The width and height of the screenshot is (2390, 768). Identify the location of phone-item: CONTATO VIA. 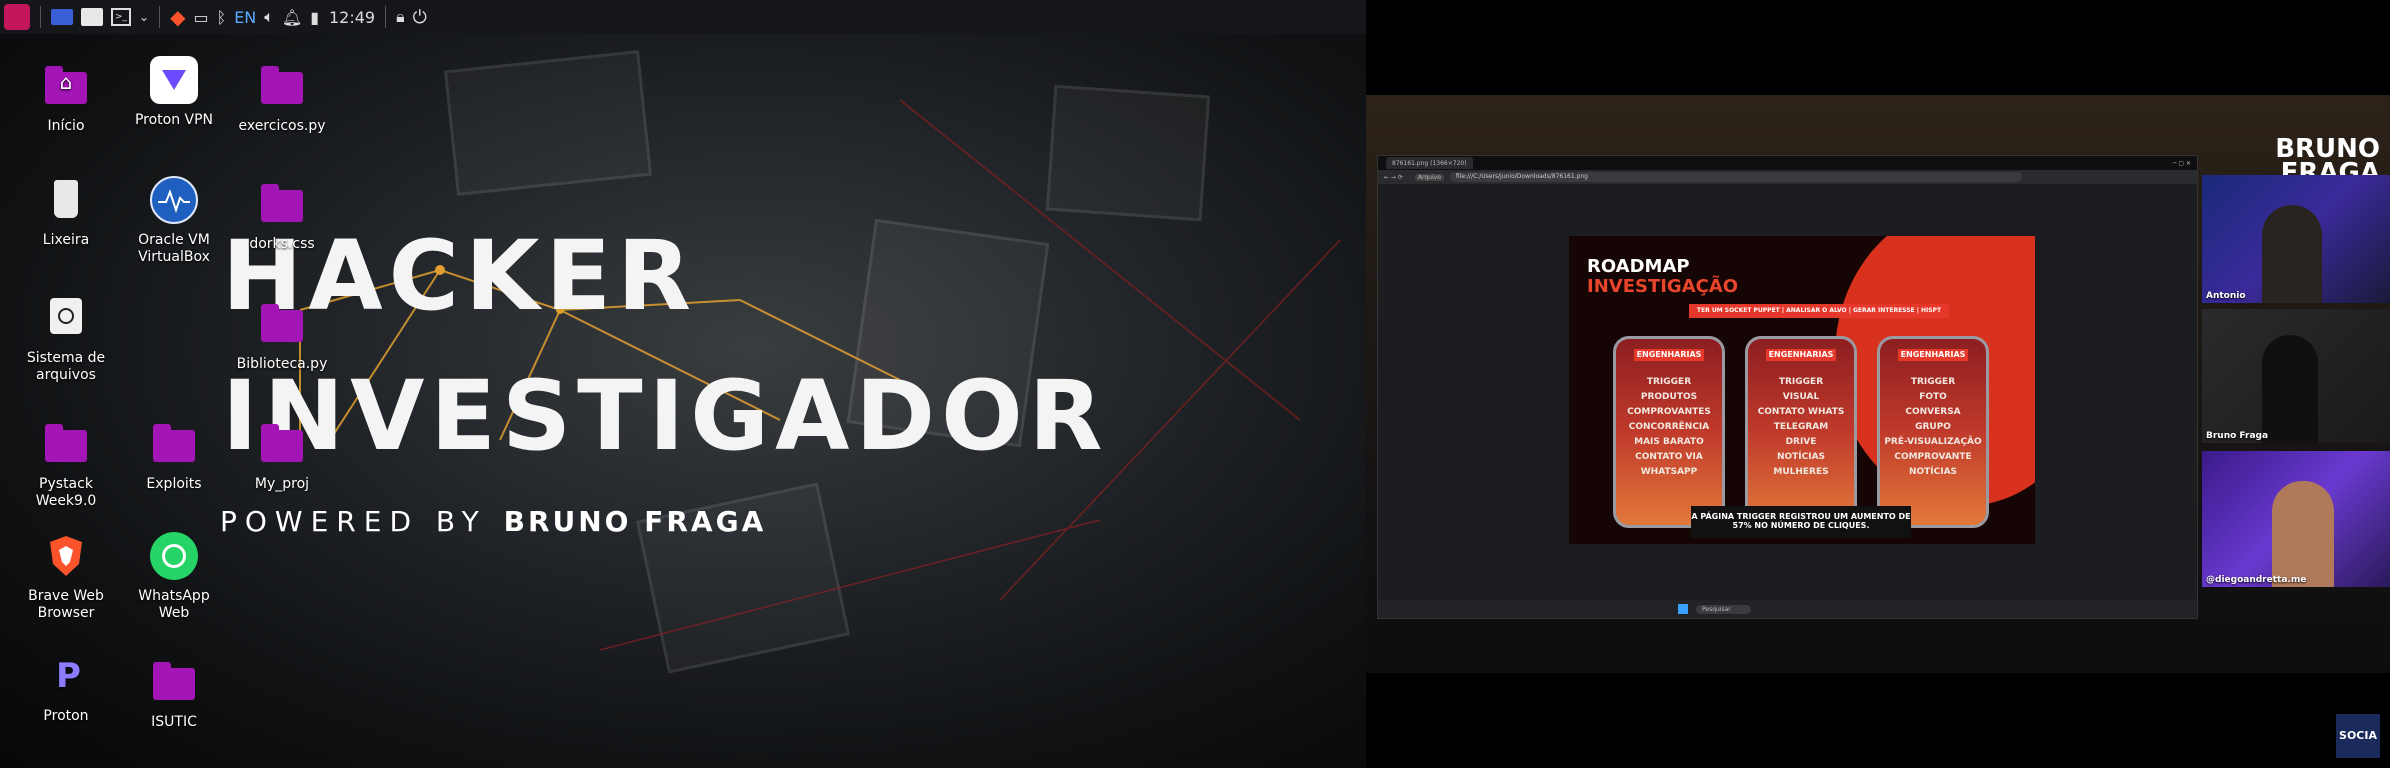
(1669, 457).